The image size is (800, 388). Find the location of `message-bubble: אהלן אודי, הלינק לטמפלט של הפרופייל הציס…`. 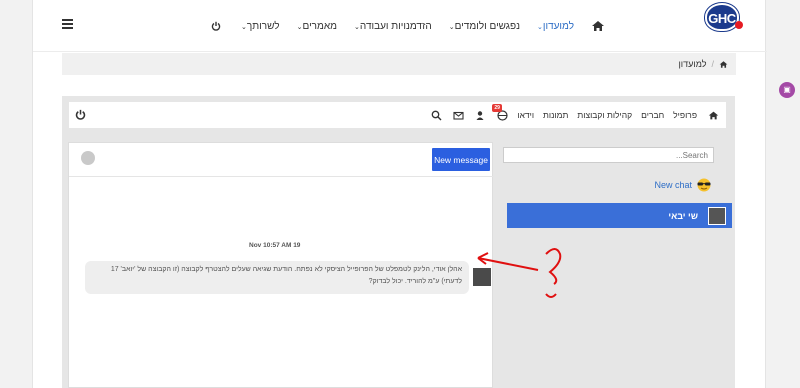

message-bubble: אהלן אודי, הלינק לטמפלט של הפרופייל הציס… is located at coordinates (277, 277).